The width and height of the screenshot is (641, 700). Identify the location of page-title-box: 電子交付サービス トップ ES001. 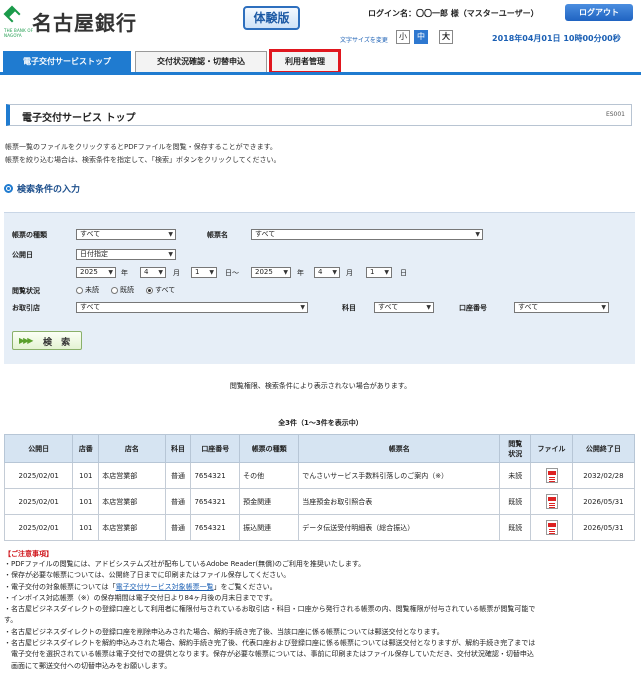
(319, 115).